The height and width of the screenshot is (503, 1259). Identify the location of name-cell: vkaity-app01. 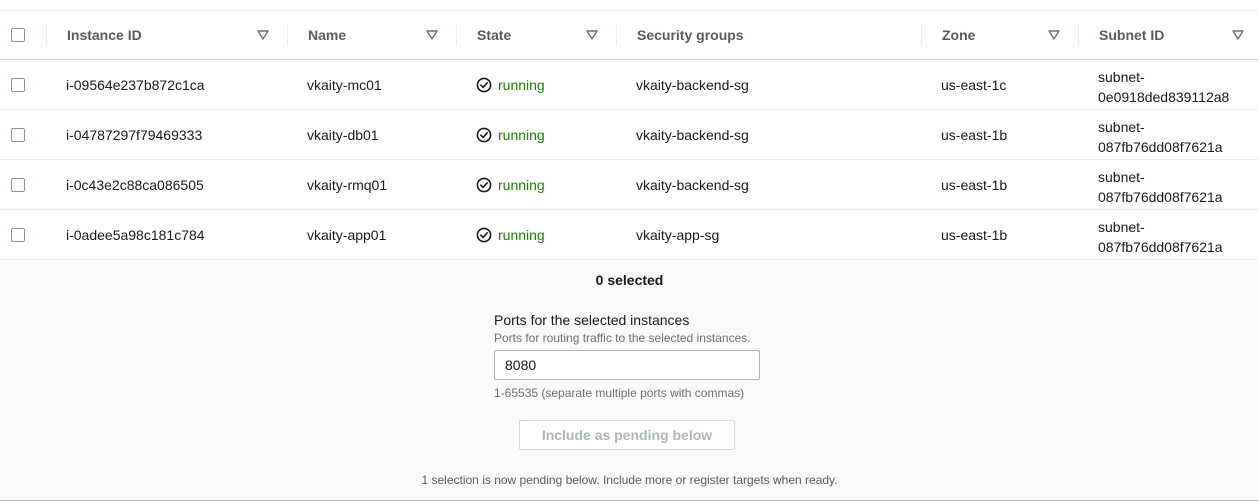
(347, 234).